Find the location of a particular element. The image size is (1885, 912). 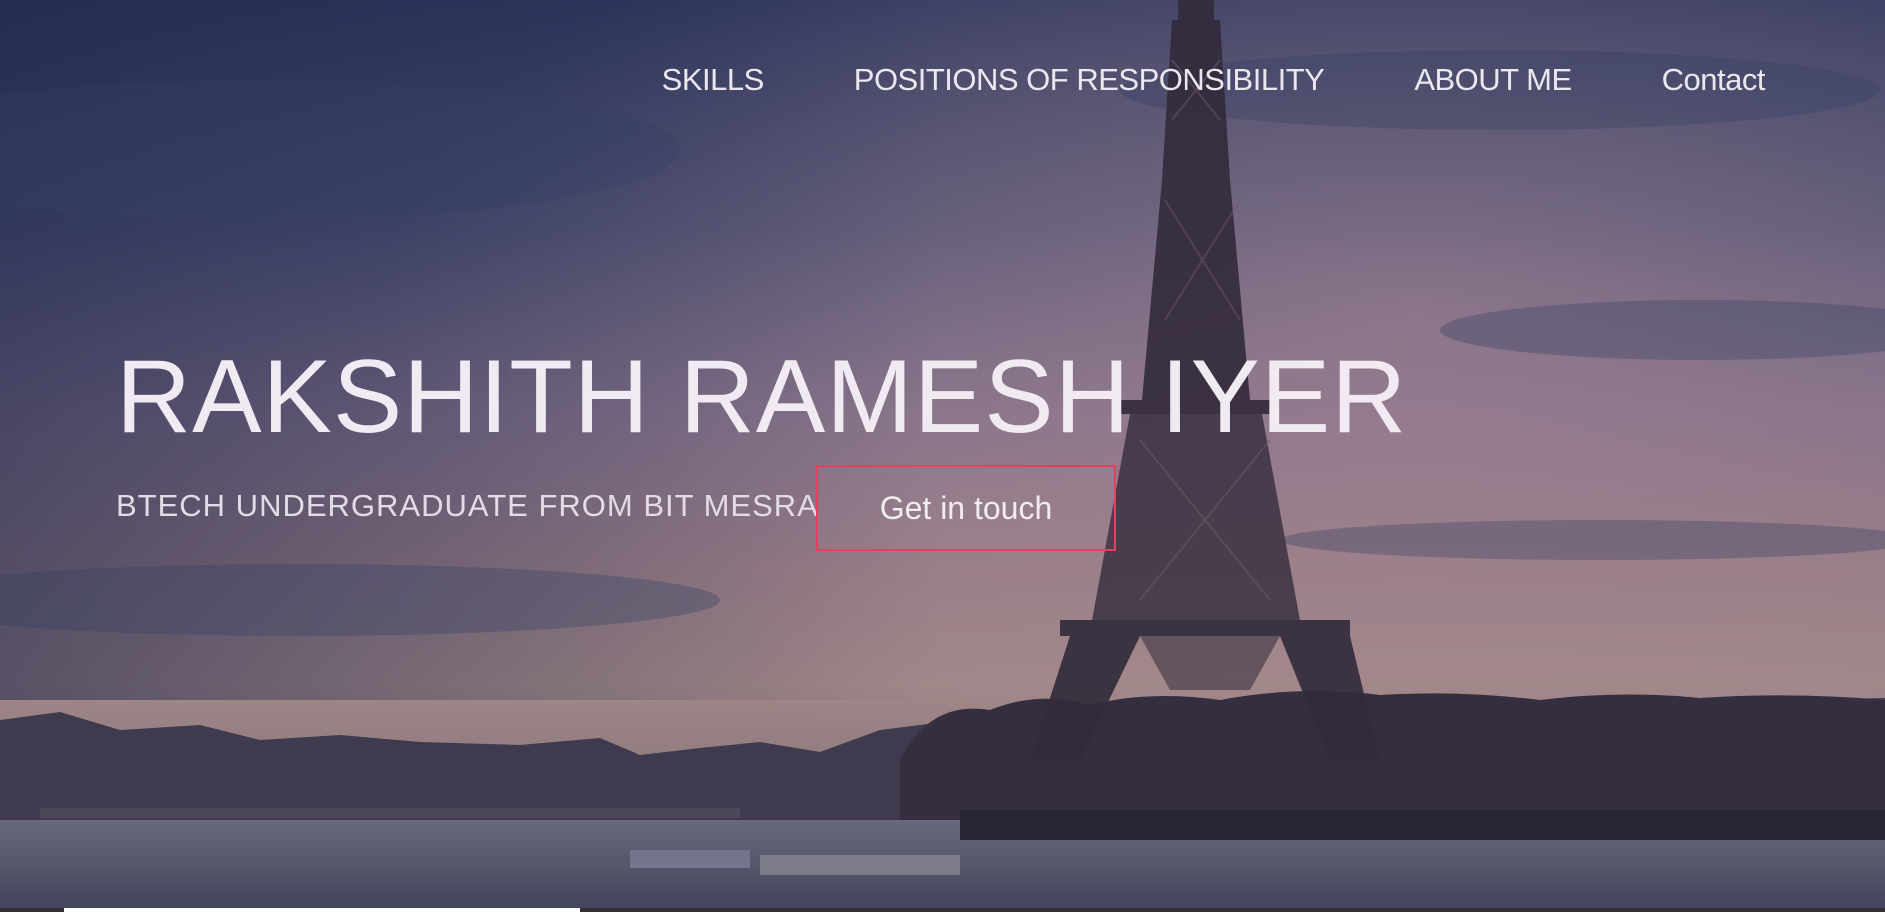

hero-name-heading: RAKSHITH RAMESH IYER is located at coordinates (762, 397).